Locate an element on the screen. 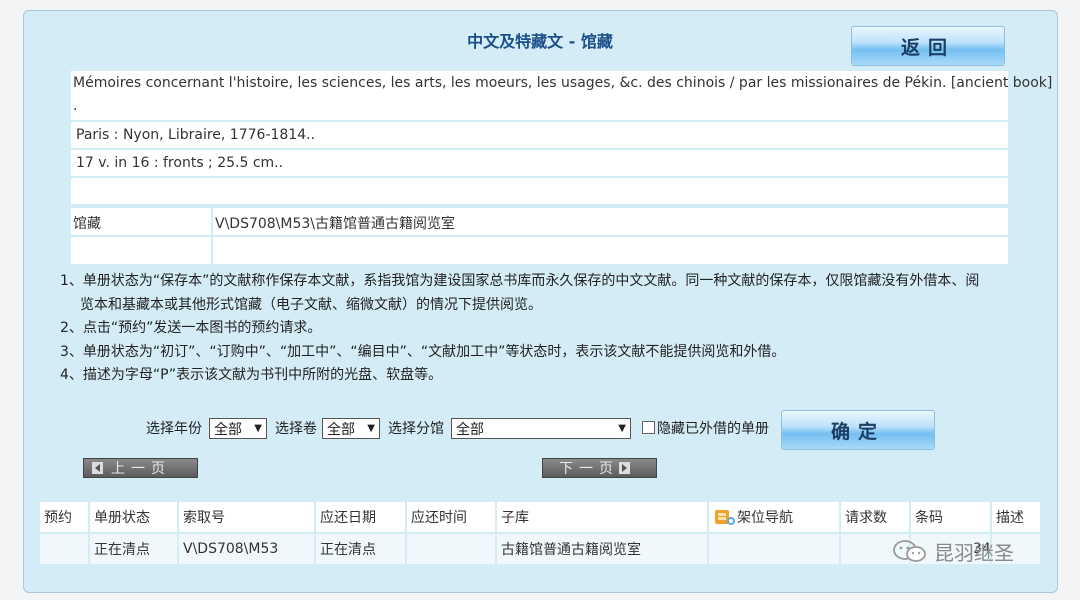  col-header: 条码 is located at coordinates (950, 517).